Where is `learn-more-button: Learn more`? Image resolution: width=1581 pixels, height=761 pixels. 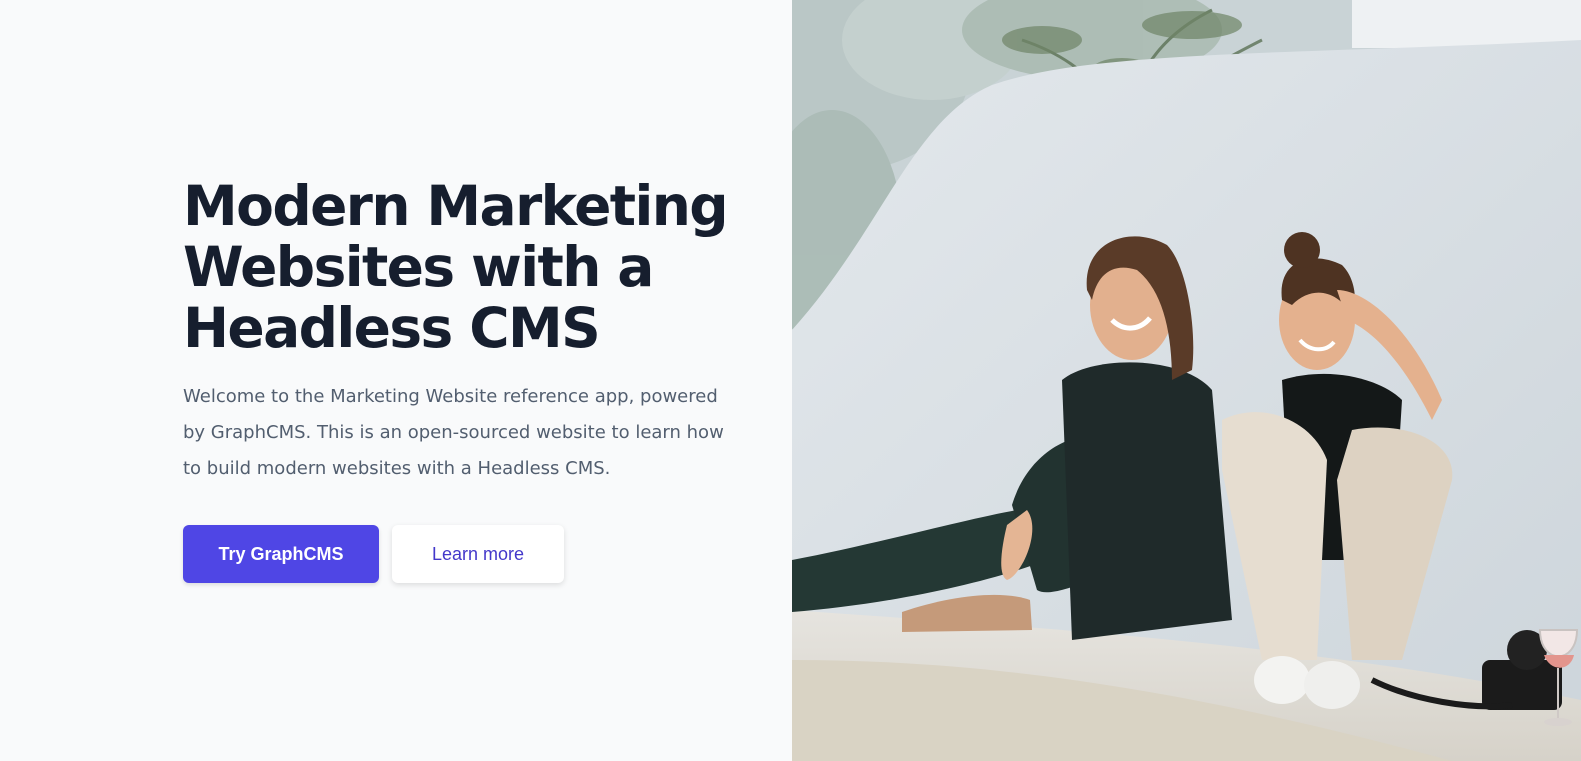 learn-more-button: Learn more is located at coordinates (478, 554).